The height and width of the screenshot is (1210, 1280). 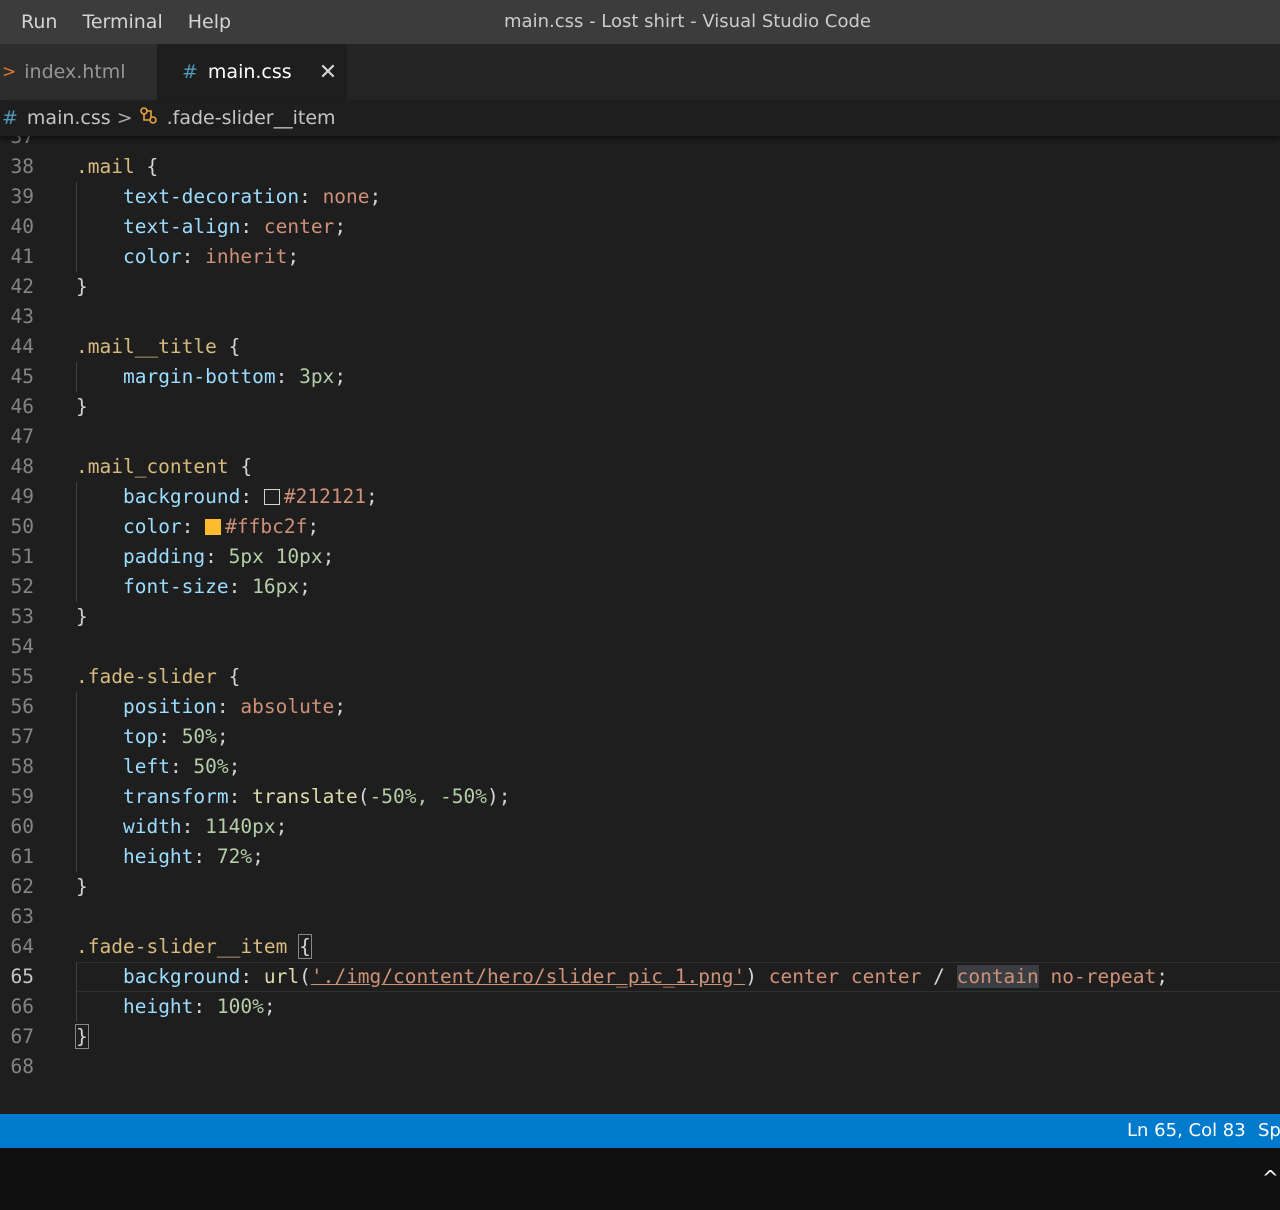 I want to click on code-line: 55 .fade-slider {, so click(x=640, y=677).